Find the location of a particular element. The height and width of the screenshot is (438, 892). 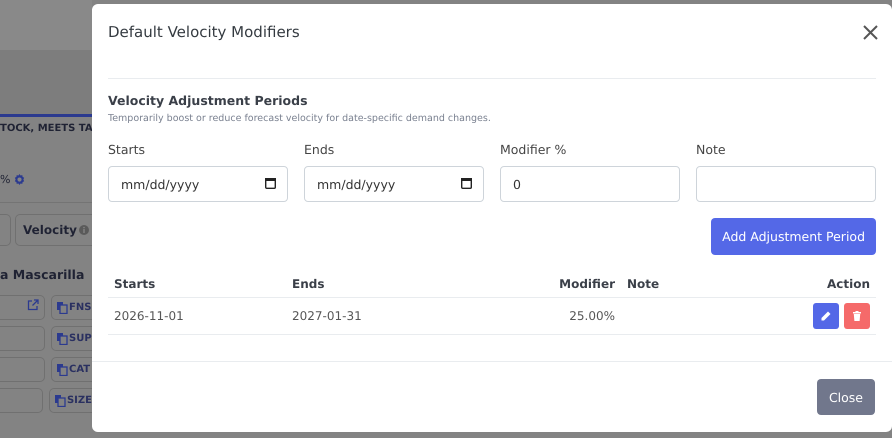

table-cell-text: 25.00% is located at coordinates (592, 316).